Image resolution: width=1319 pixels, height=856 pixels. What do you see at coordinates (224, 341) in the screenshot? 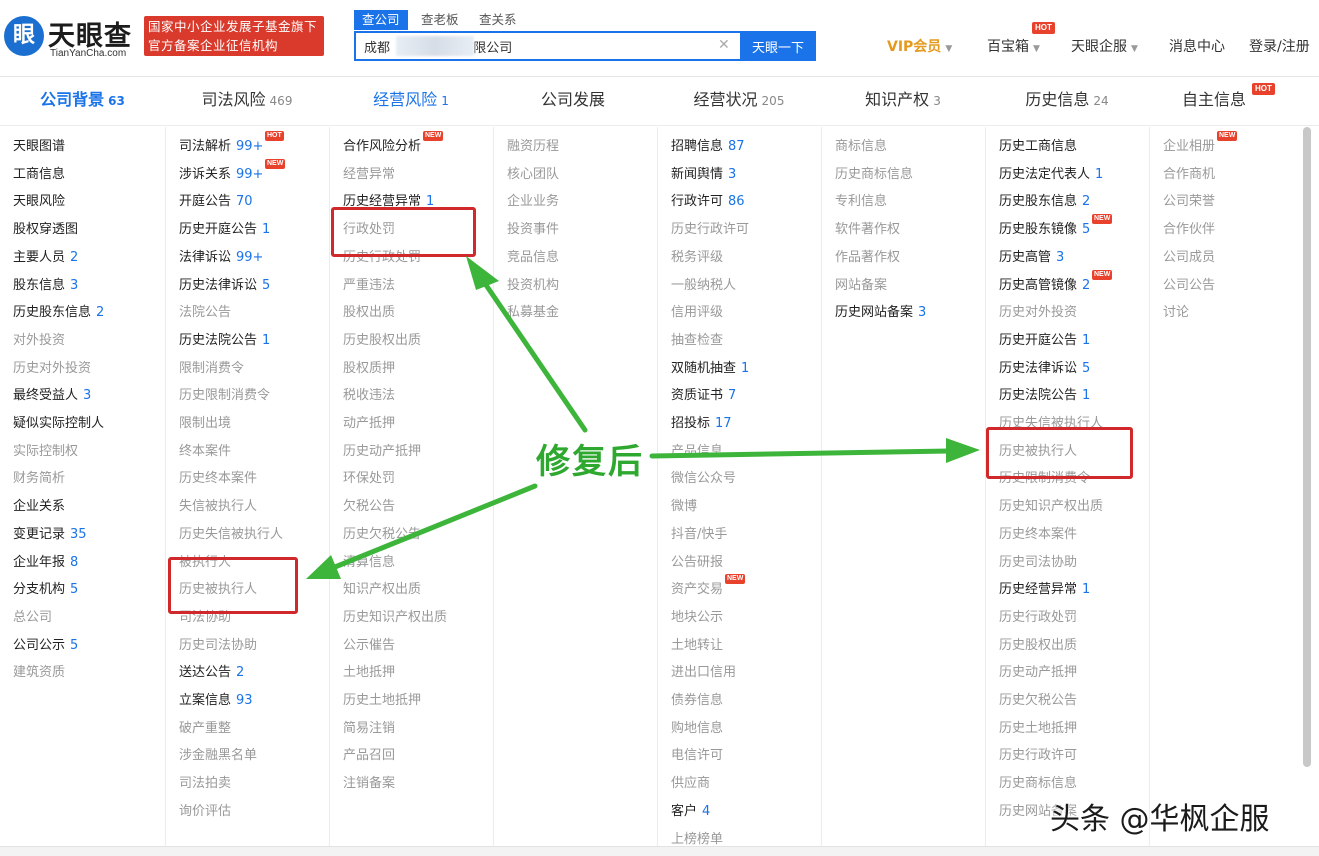
I see `menu-item: 历史法院公告 1` at bounding box center [224, 341].